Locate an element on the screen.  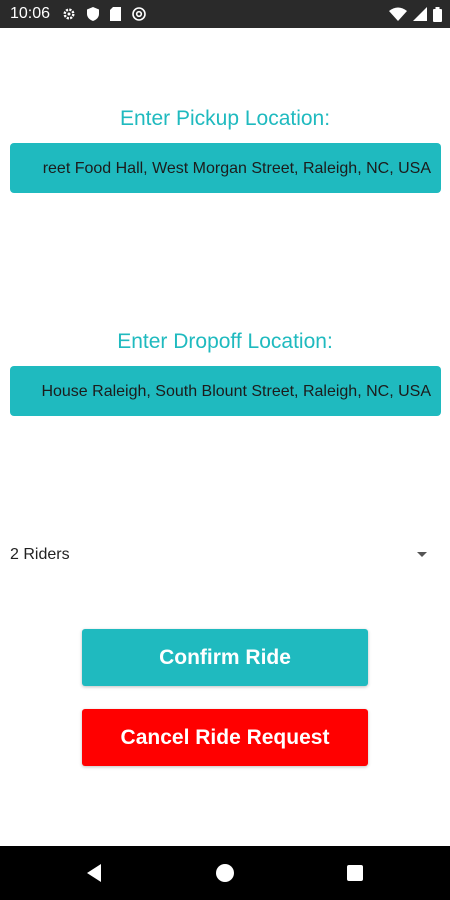
cancel-ride-request-button: Cancel Ride Request is located at coordinates (225, 737).